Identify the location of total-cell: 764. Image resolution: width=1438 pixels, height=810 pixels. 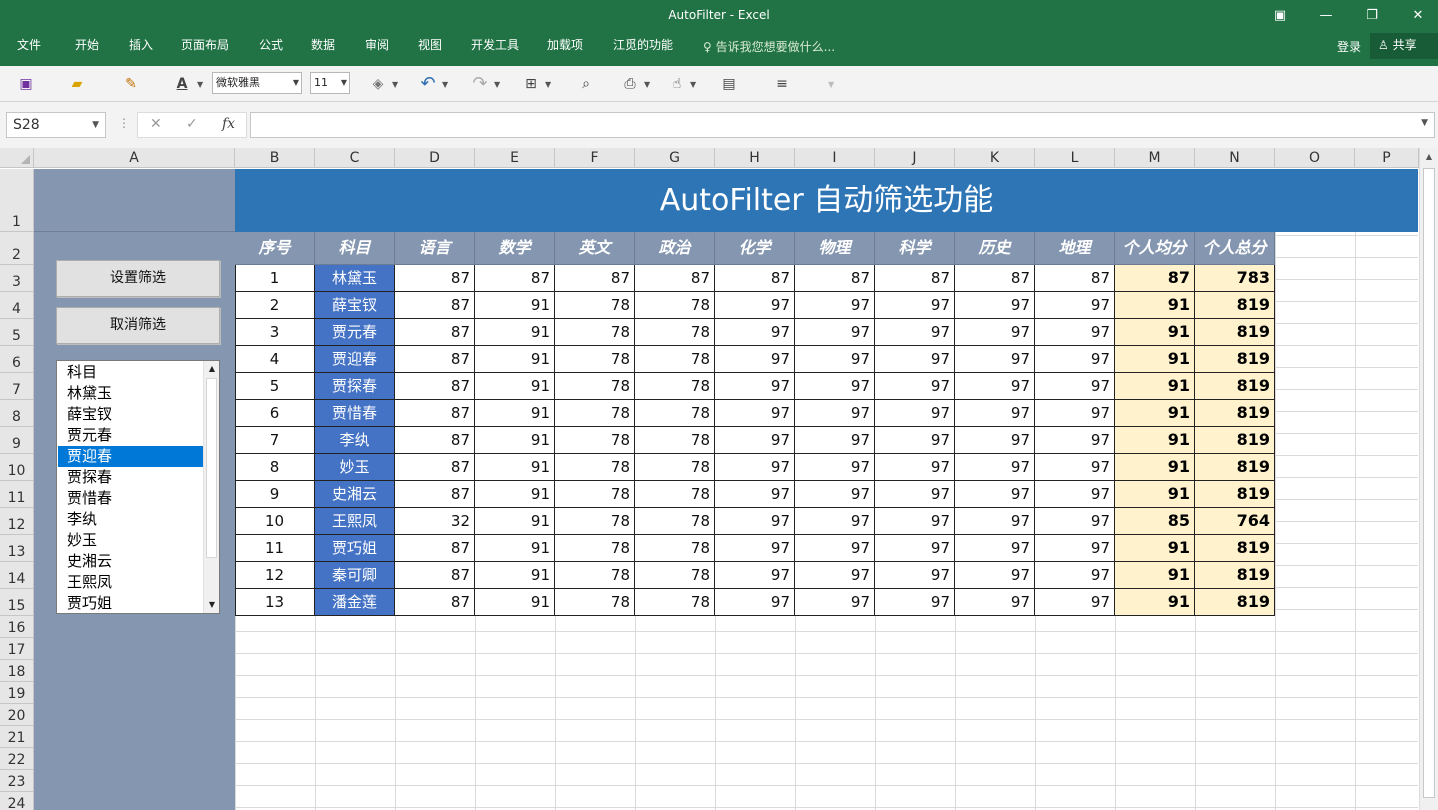
(1235, 521).